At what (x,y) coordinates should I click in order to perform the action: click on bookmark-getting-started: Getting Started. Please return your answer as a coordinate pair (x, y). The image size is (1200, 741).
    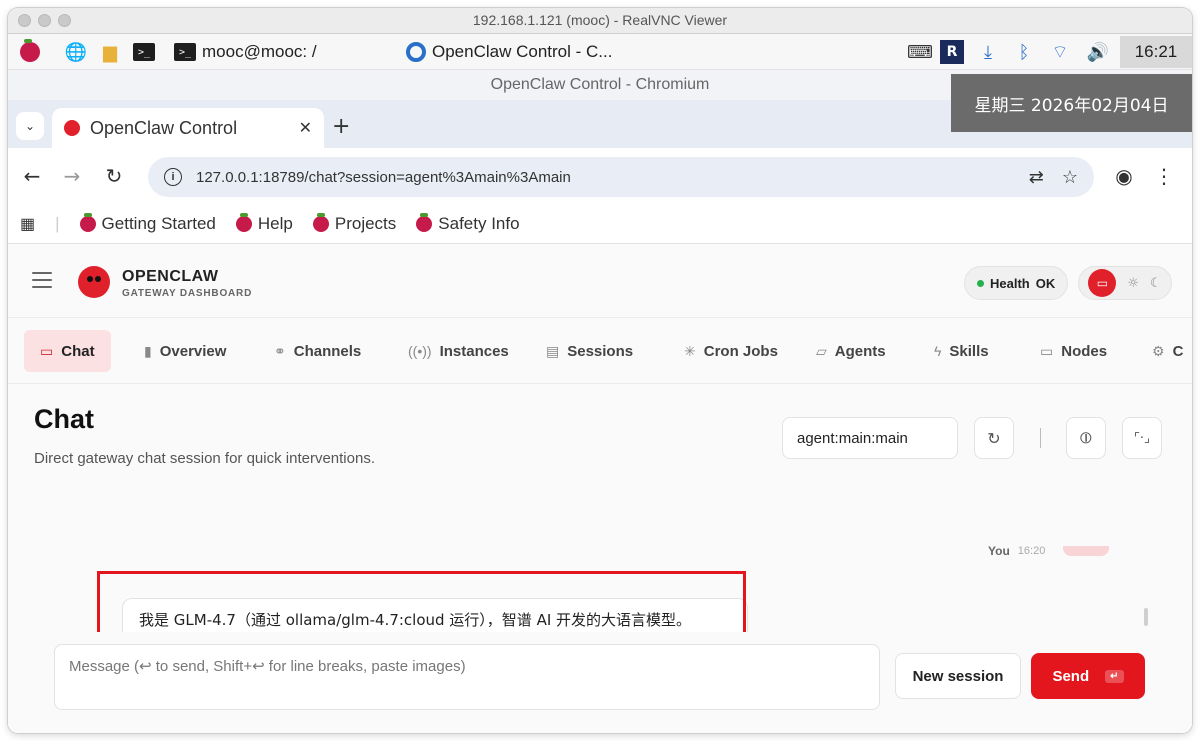
    Looking at the image, I should click on (147, 223).